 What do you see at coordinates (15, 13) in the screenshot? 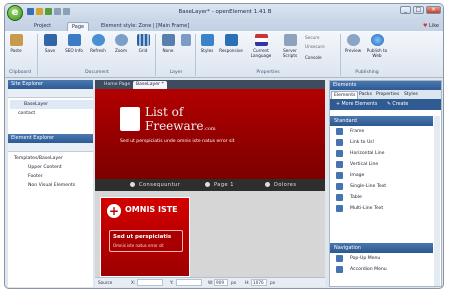
I see `app-orb-button: e` at bounding box center [15, 13].